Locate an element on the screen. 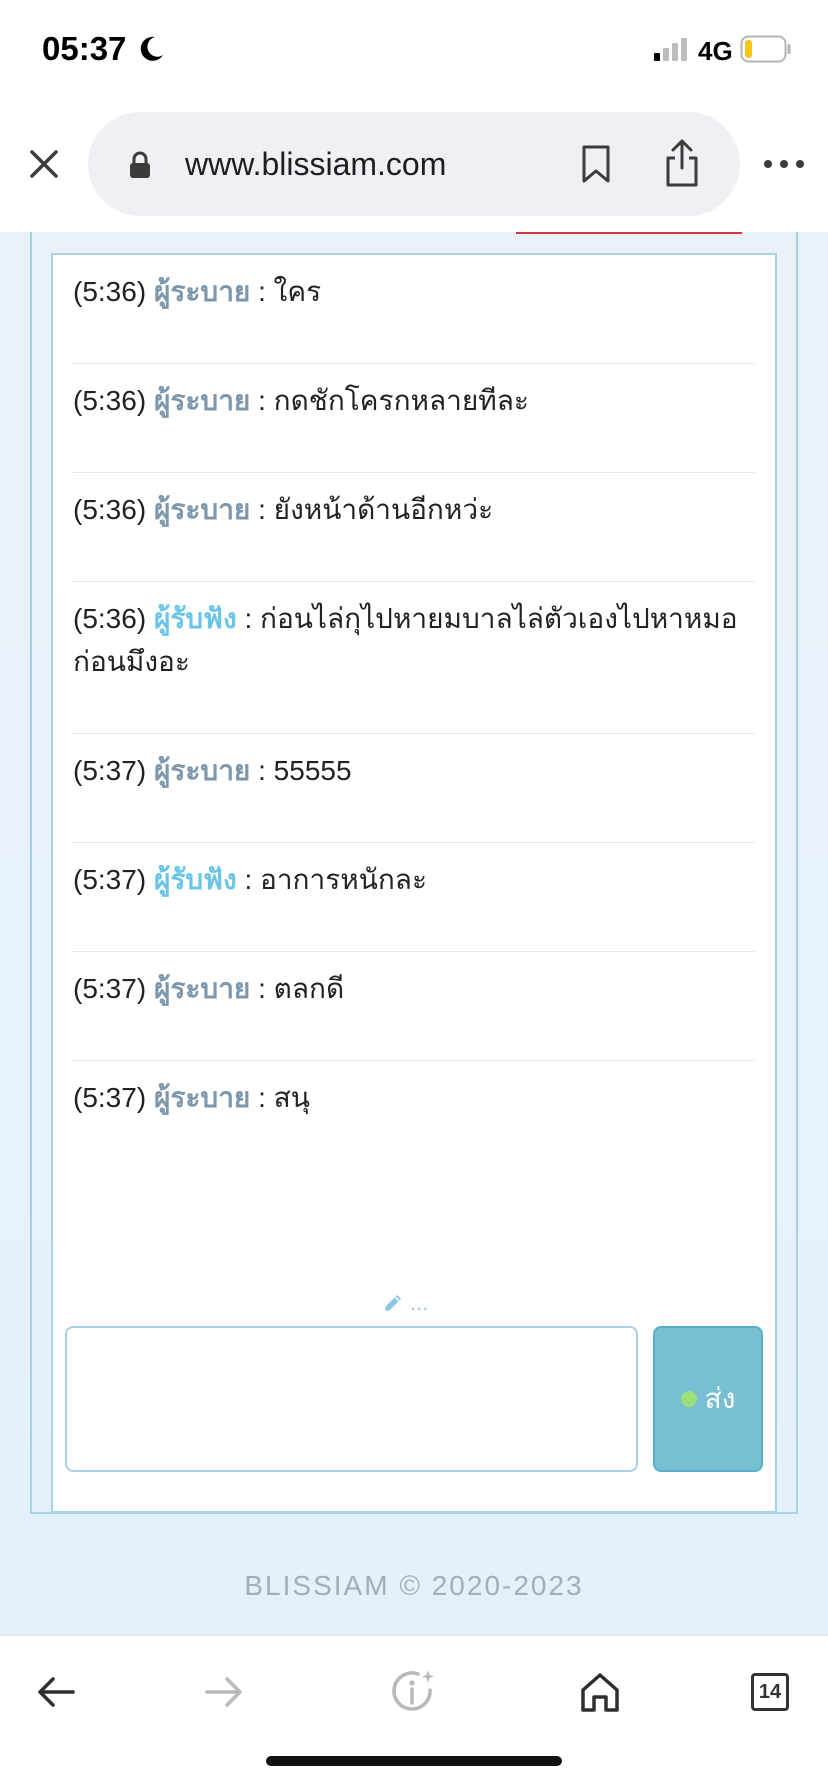 This screenshot has width=828, height=1792. signal-icon is located at coordinates (670, 49).